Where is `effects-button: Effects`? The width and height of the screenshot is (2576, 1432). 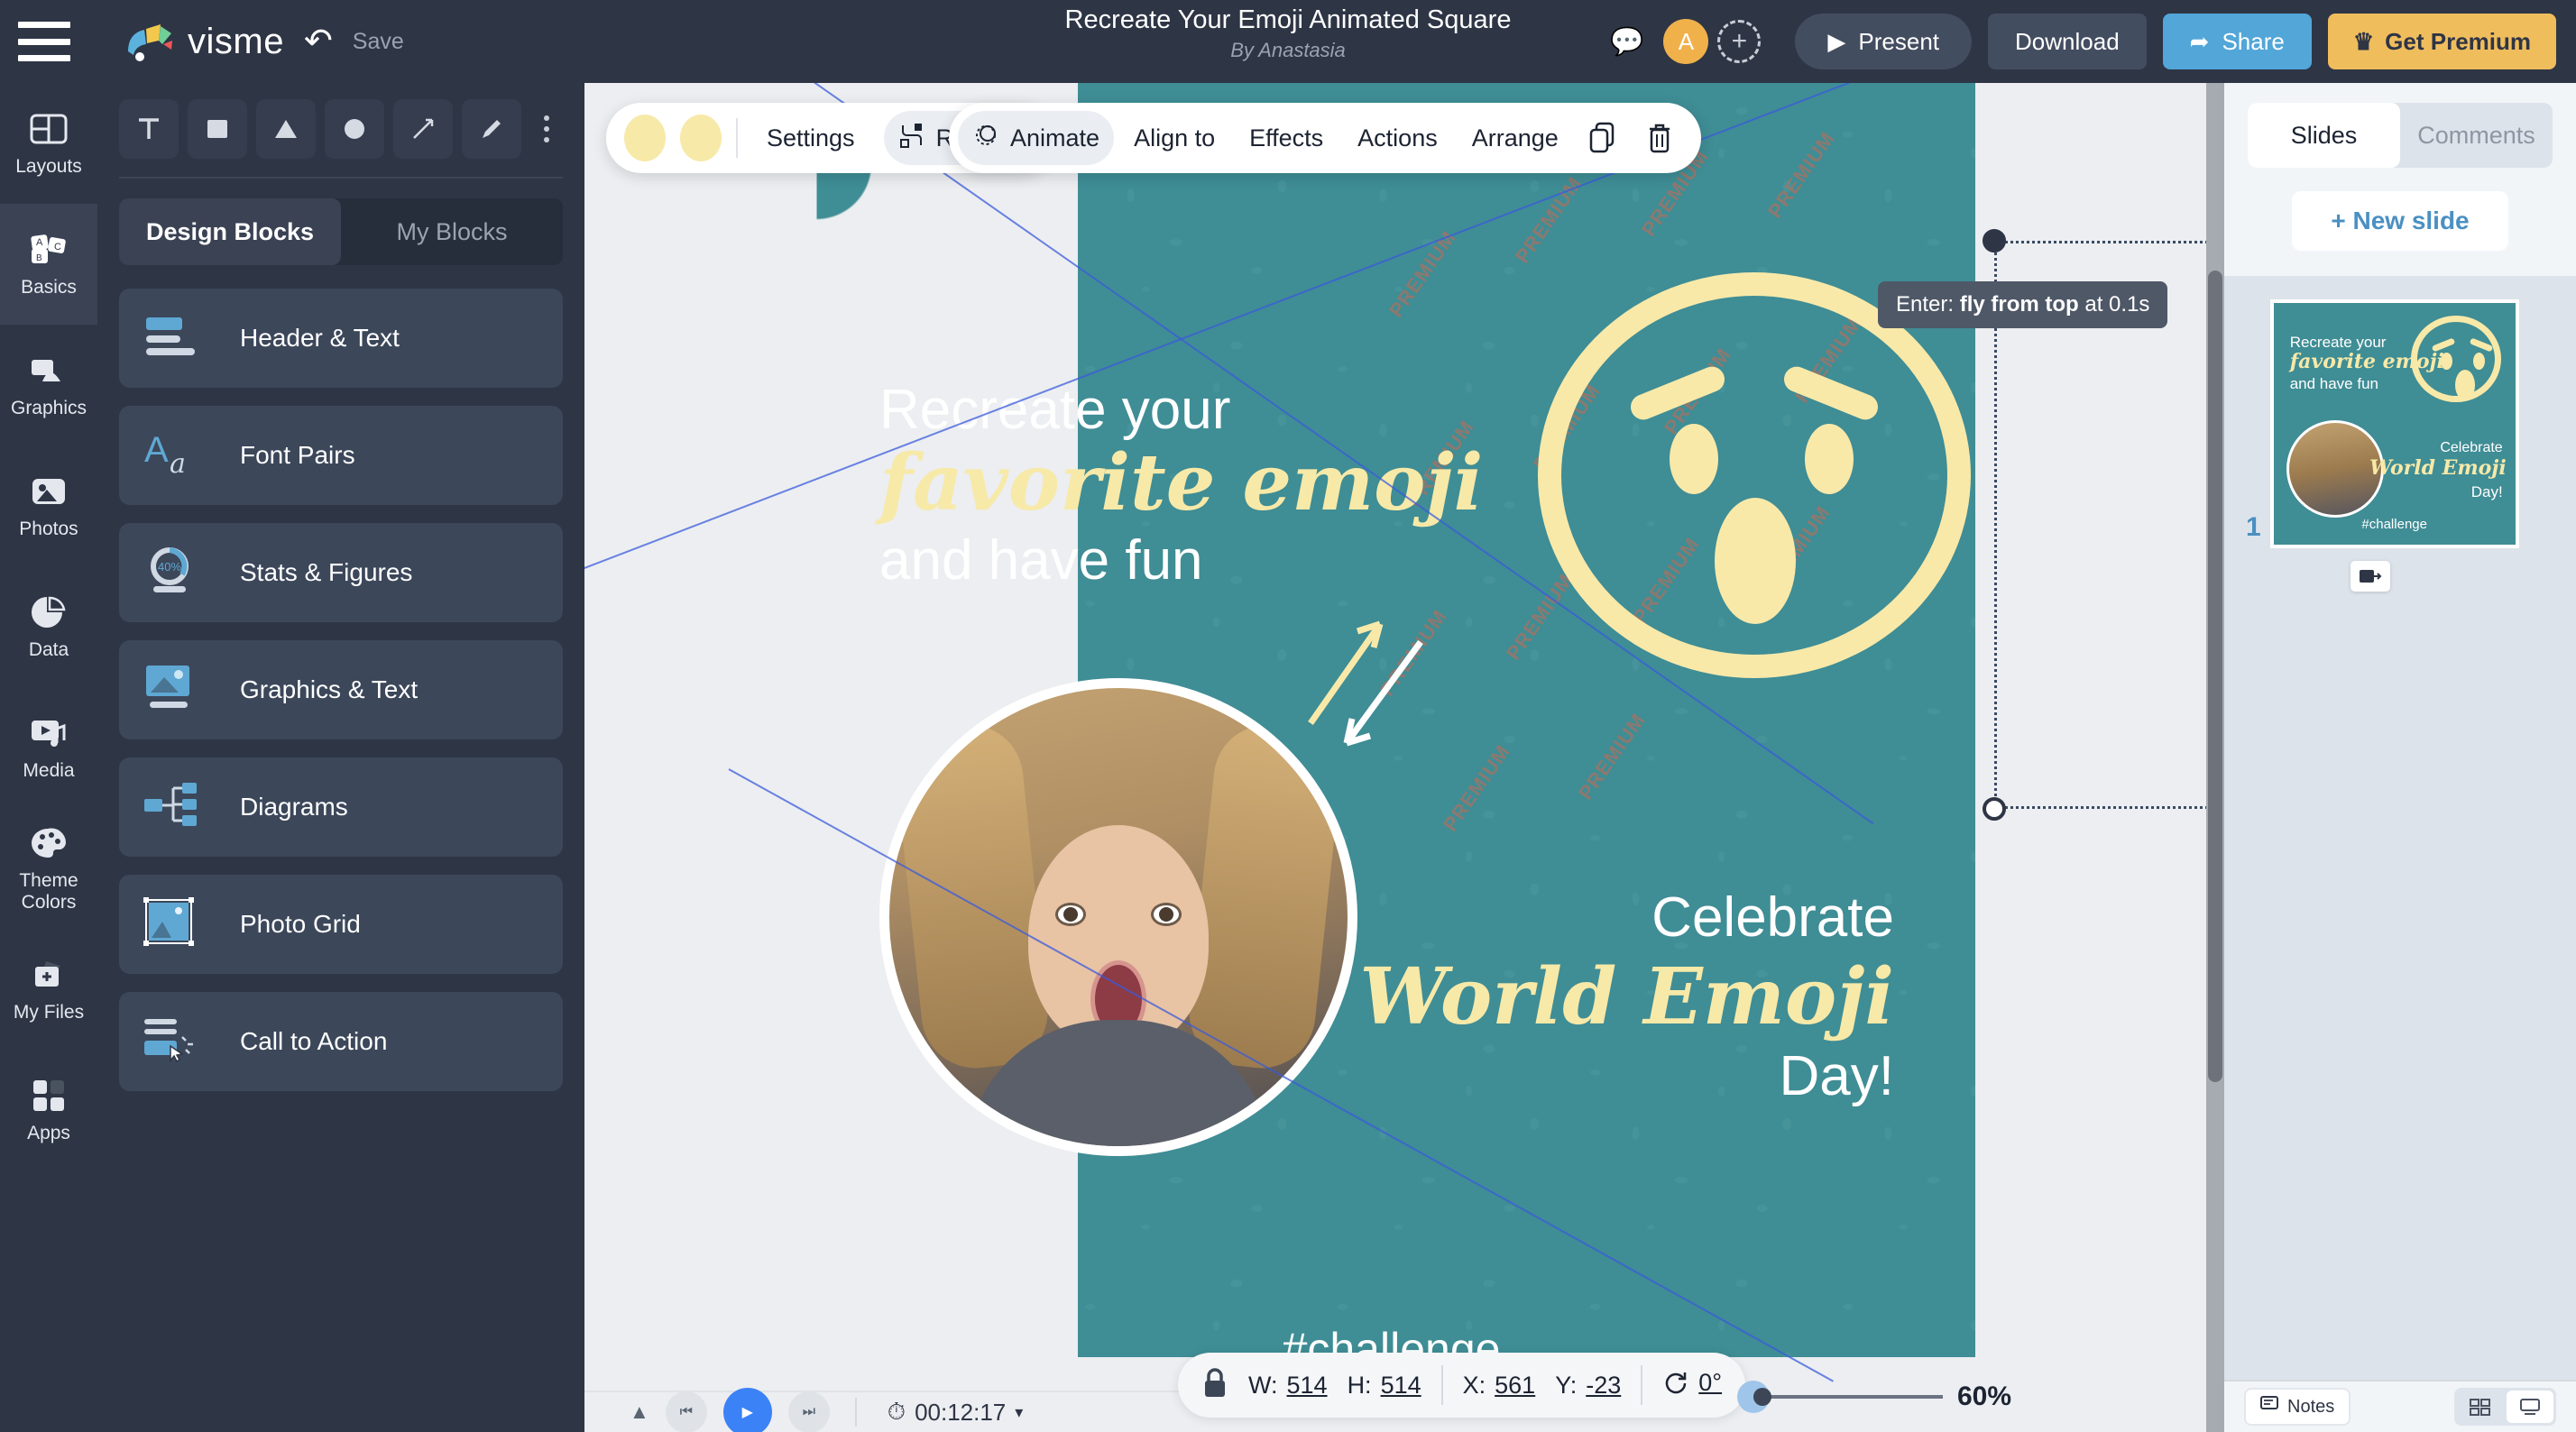 effects-button: Effects is located at coordinates (1287, 138).